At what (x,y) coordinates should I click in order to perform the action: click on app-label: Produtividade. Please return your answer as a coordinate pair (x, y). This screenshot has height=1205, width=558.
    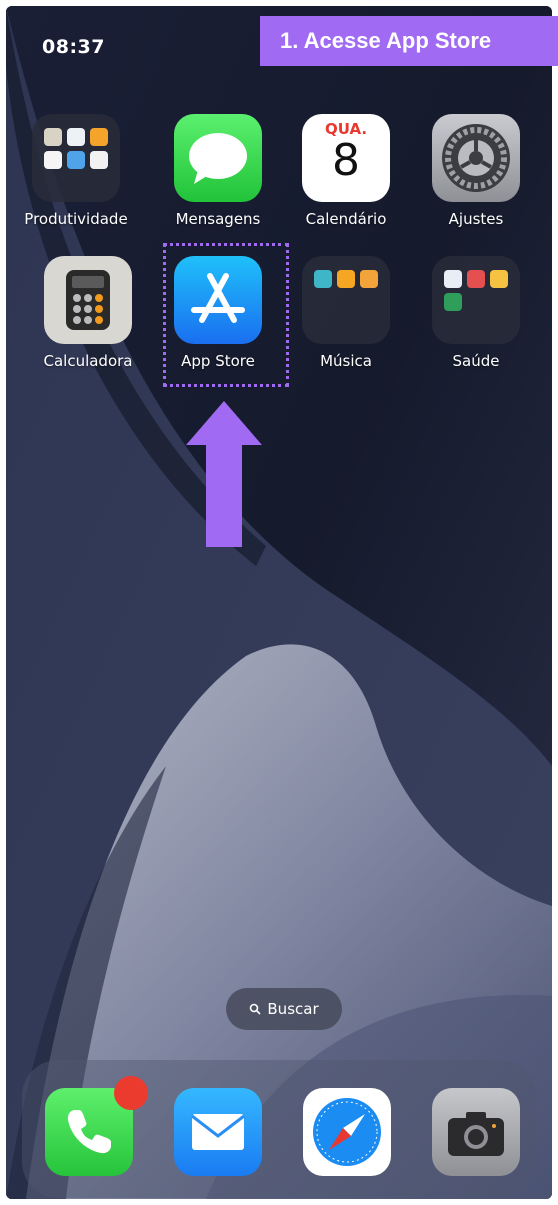
    Looking at the image, I should click on (76, 219).